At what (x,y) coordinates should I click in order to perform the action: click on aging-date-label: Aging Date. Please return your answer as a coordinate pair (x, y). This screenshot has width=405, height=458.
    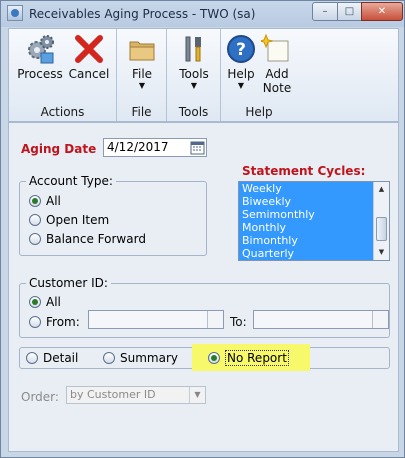
    Looking at the image, I should click on (59, 149).